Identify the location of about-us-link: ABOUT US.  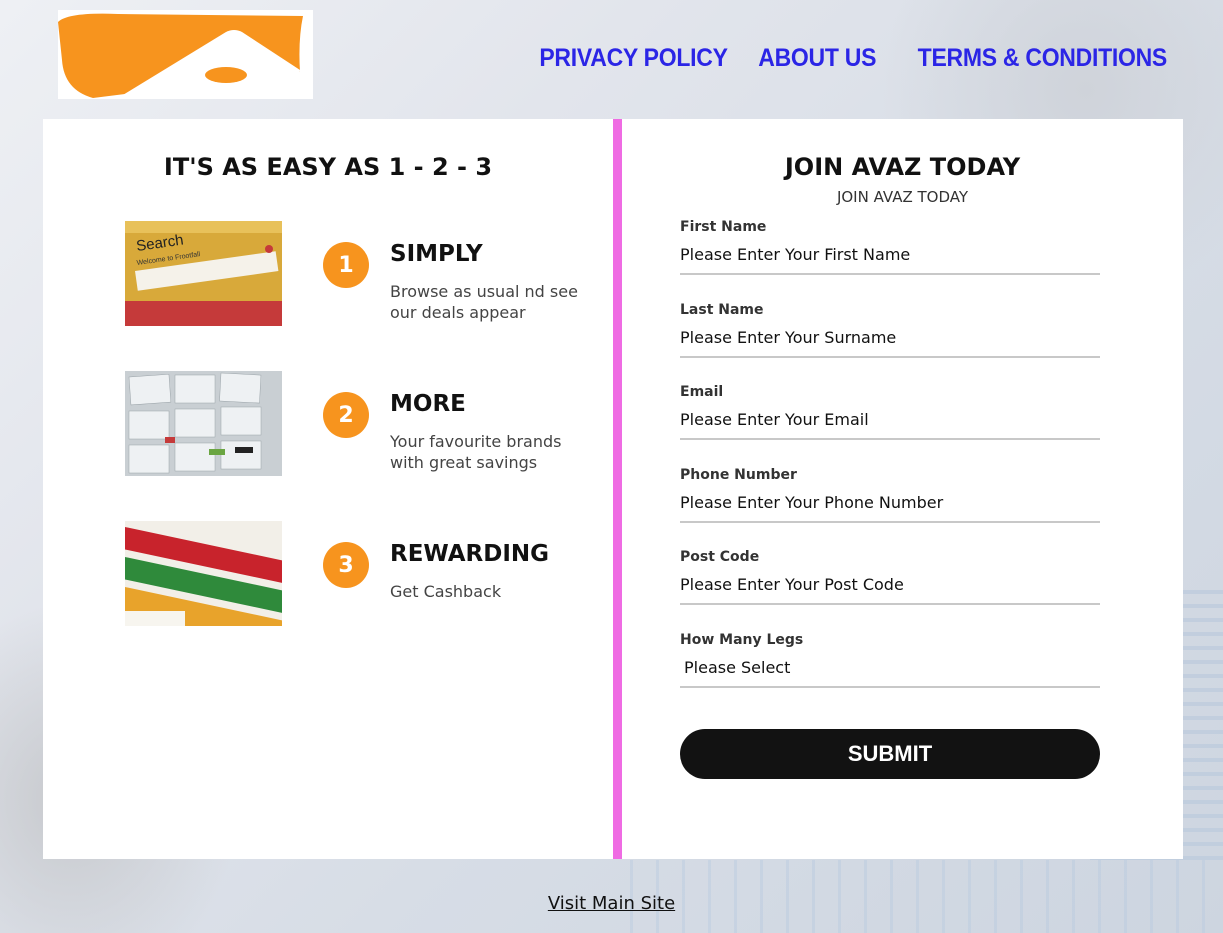
(817, 58).